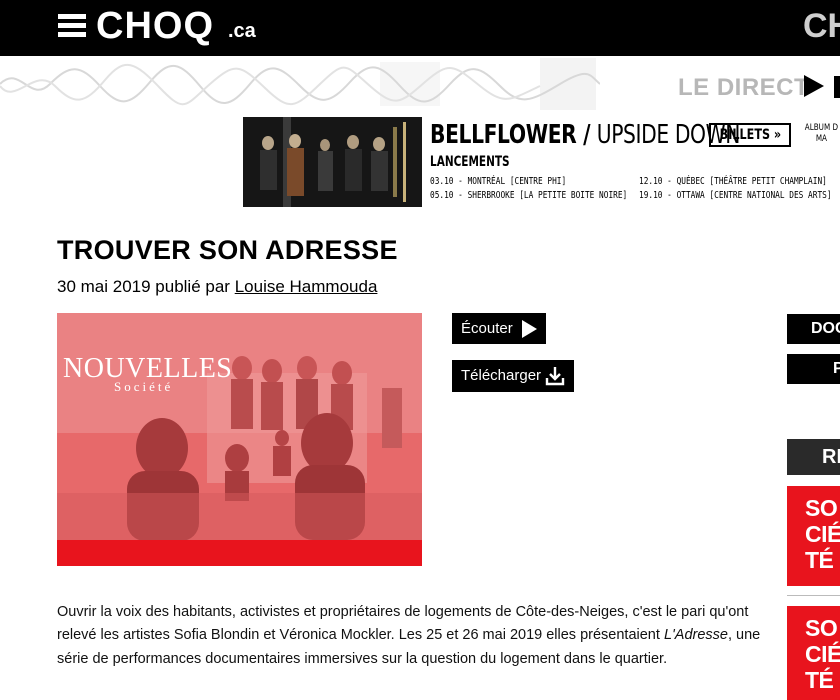  I want to click on download-icon, so click(555, 376).